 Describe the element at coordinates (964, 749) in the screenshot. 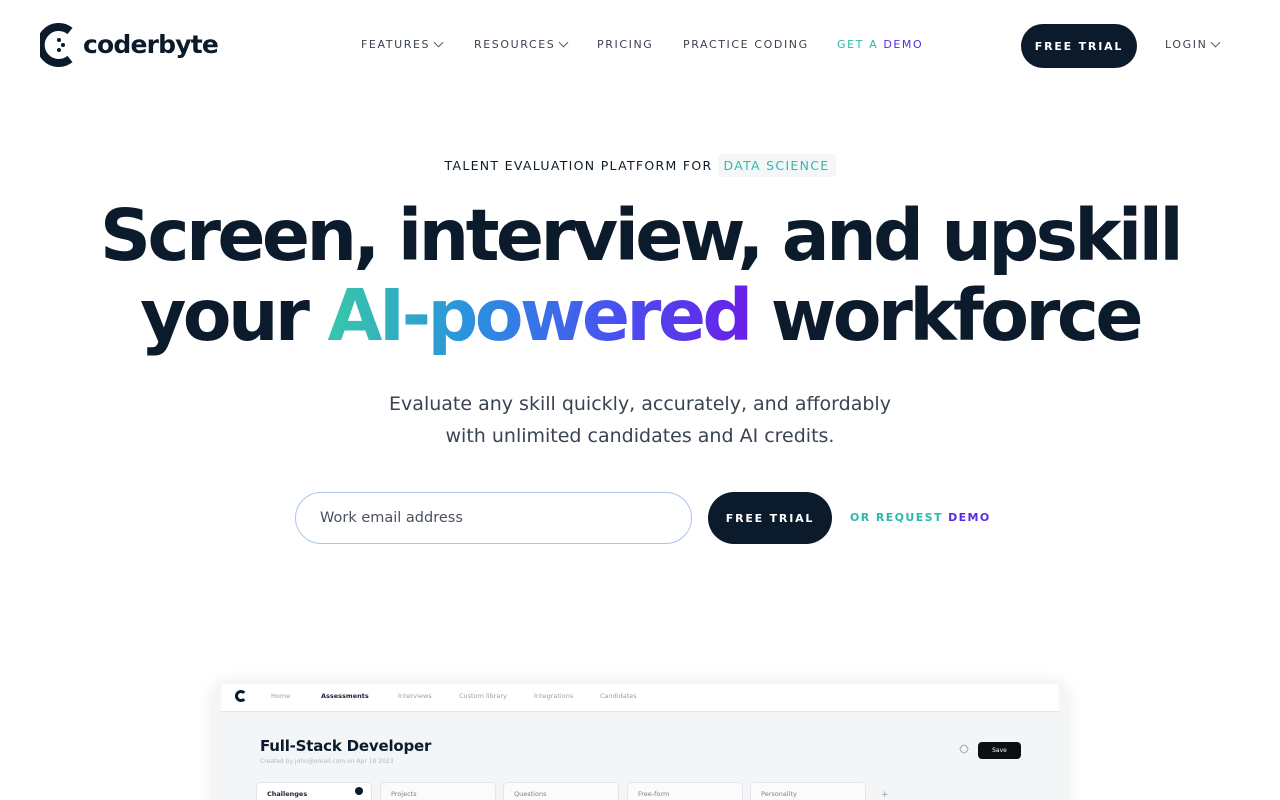

I see `preview-link-icon` at that location.